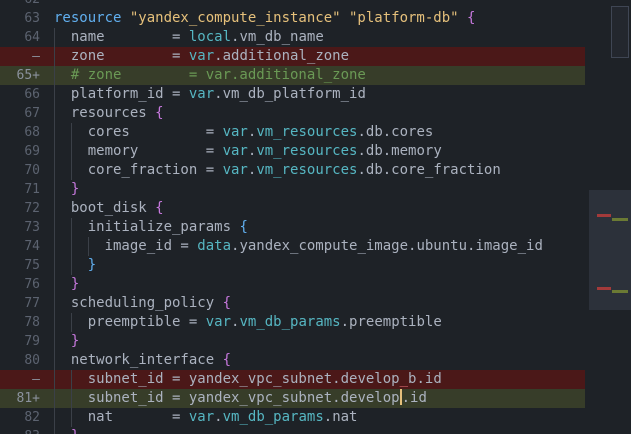 Image resolution: width=631 pixels, height=434 pixels. Describe the element at coordinates (425, 379) in the screenshot. I see `code-token: b.id` at that location.